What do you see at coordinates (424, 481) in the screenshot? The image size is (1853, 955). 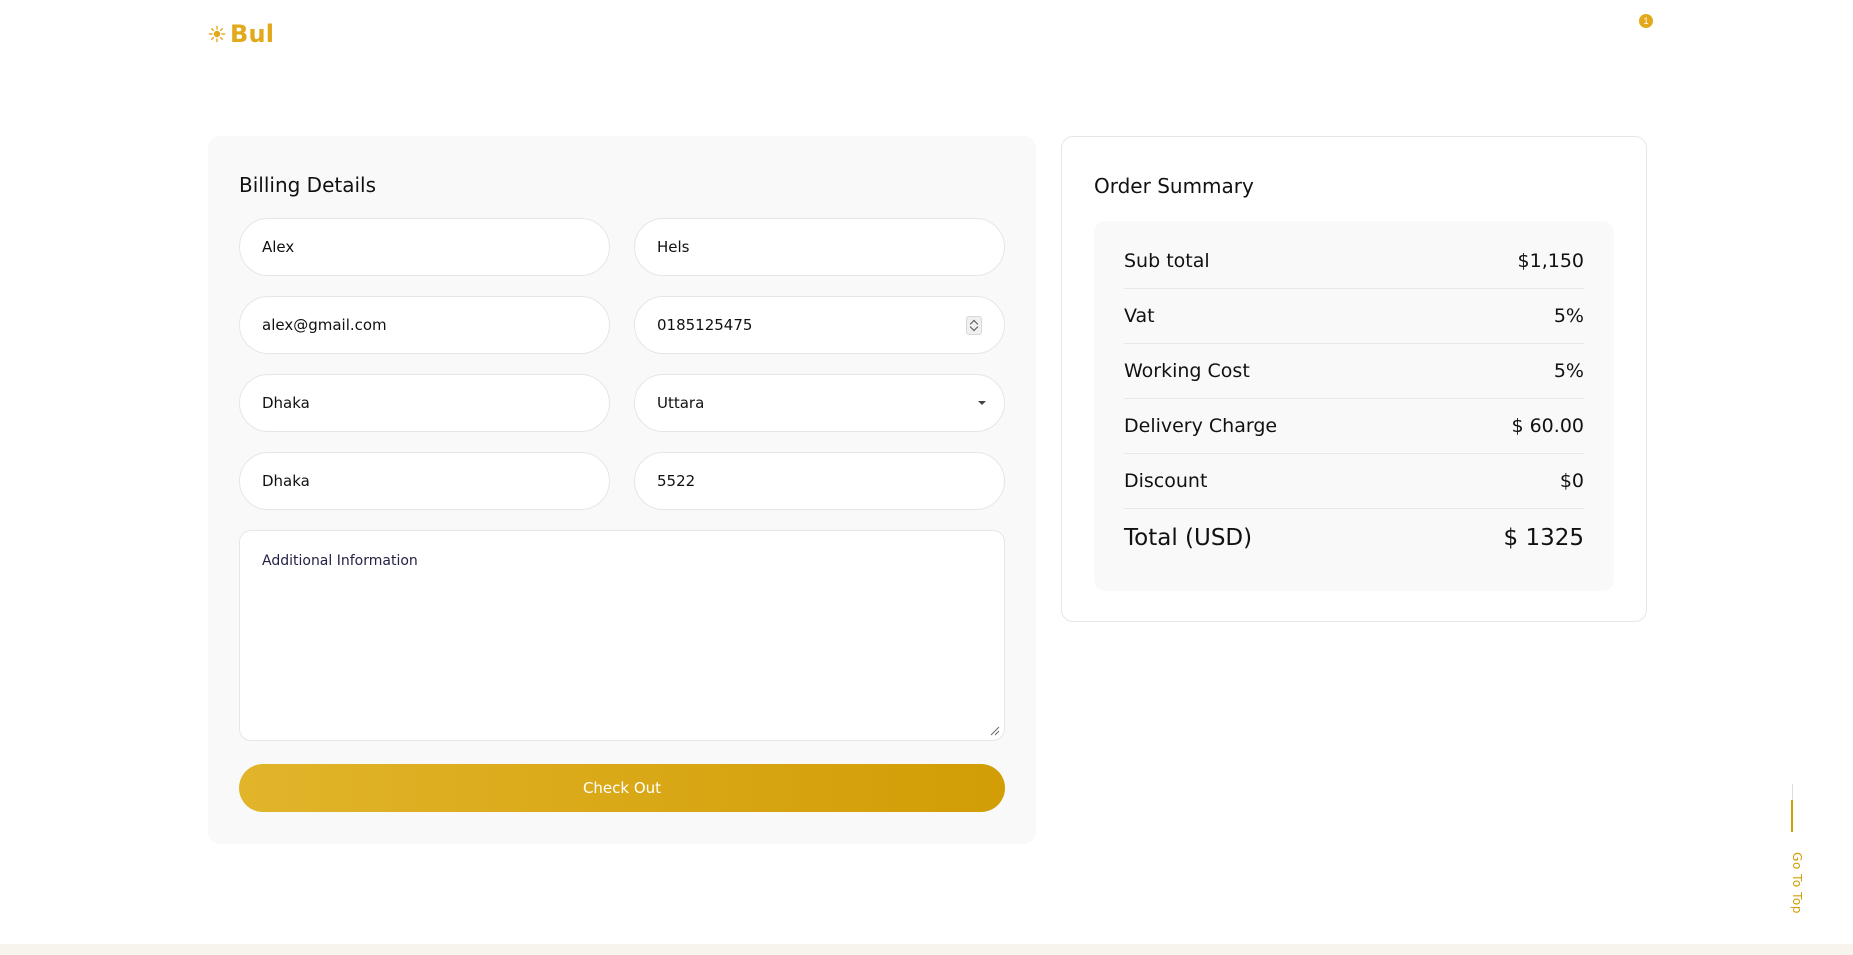 I see `state-input: Dhaka` at bounding box center [424, 481].